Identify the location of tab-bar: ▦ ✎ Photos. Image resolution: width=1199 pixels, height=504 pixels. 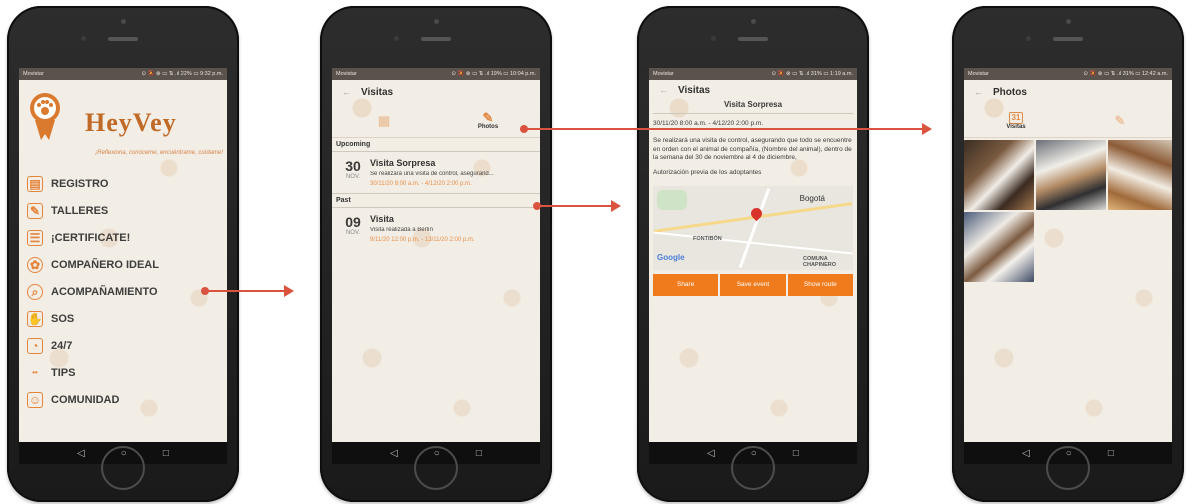
(436, 121).